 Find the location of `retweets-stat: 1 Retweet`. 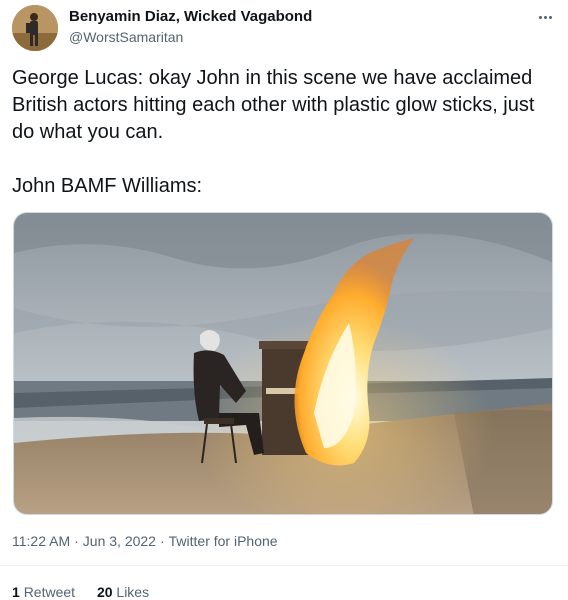

retweets-stat: 1 Retweet is located at coordinates (43, 592).